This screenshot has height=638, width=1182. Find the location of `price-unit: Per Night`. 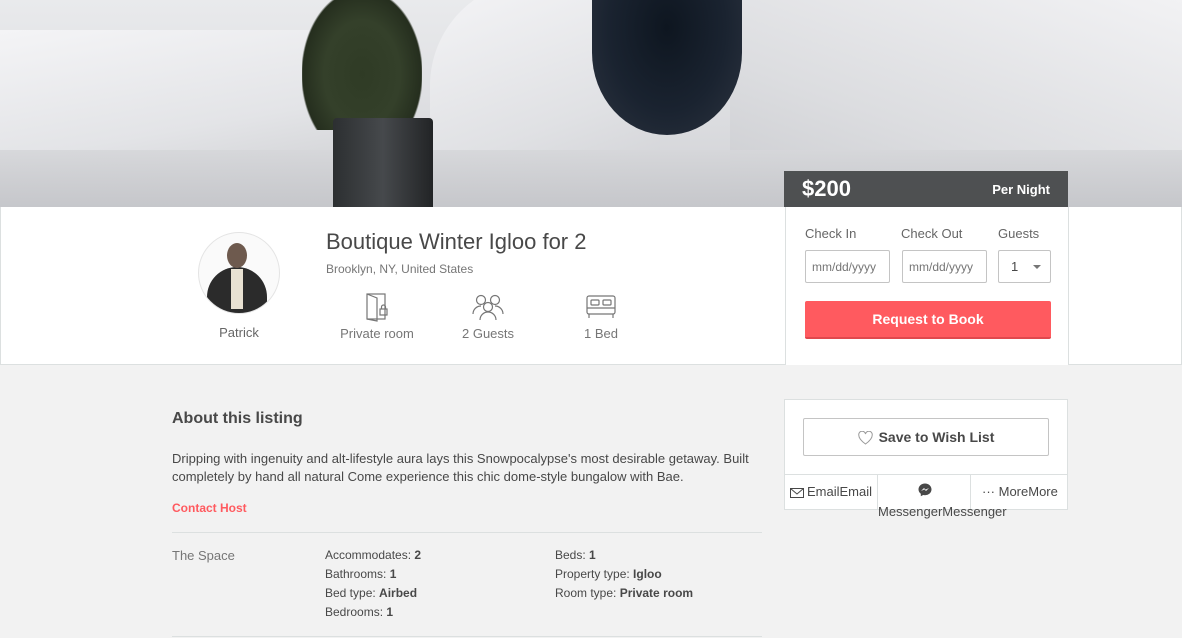

price-unit: Per Night is located at coordinates (1021, 189).